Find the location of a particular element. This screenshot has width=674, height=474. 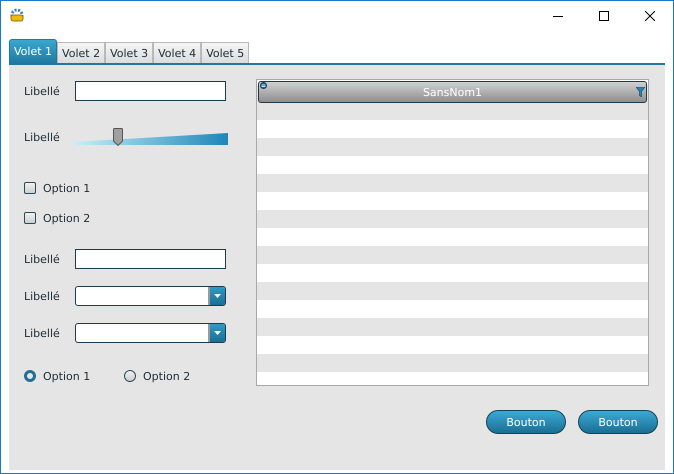

gear-icon is located at coordinates (17, 16).